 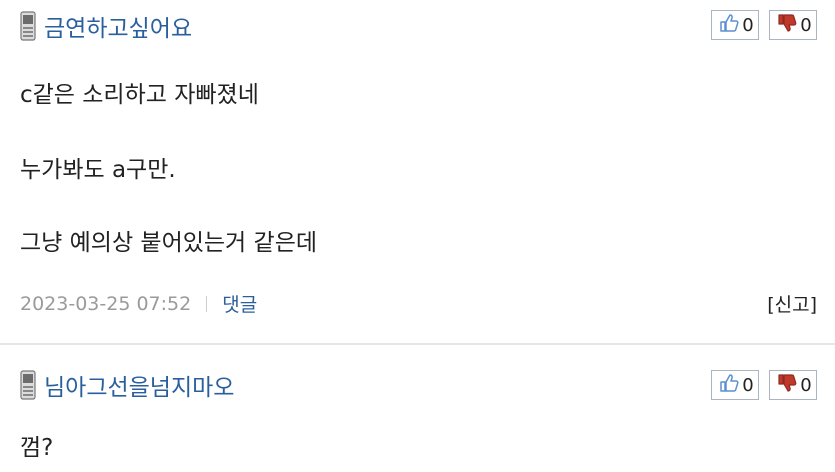 What do you see at coordinates (98, 170) in the screenshot?
I see `comment-text-line: 누가봐도 a구만.` at bounding box center [98, 170].